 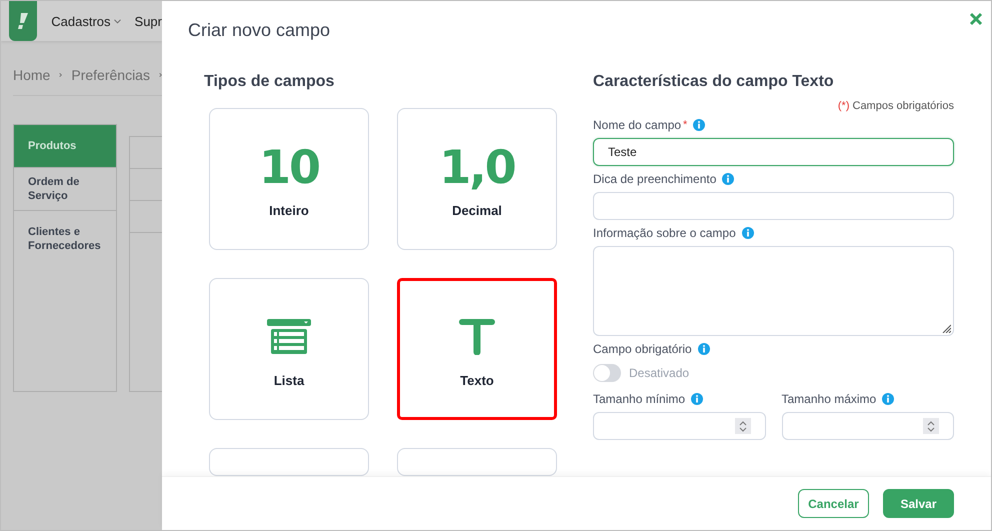 I want to click on section-title: Características do campo Texto, so click(x=714, y=82).